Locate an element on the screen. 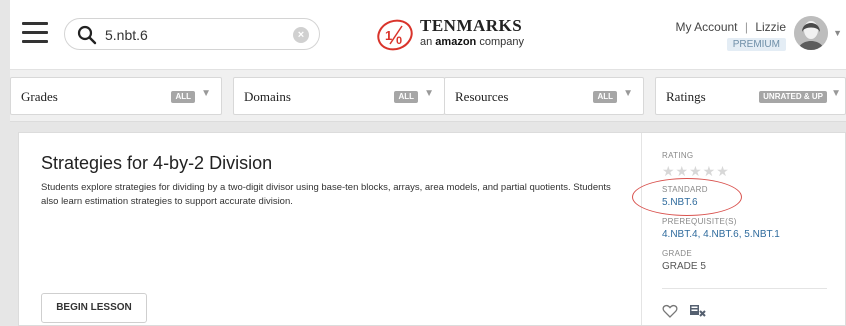 This screenshot has width=846, height=326. prerequisites-links: 4.NBT.4, 4.NBT.6, 5.NBT.1 is located at coordinates (721, 234).